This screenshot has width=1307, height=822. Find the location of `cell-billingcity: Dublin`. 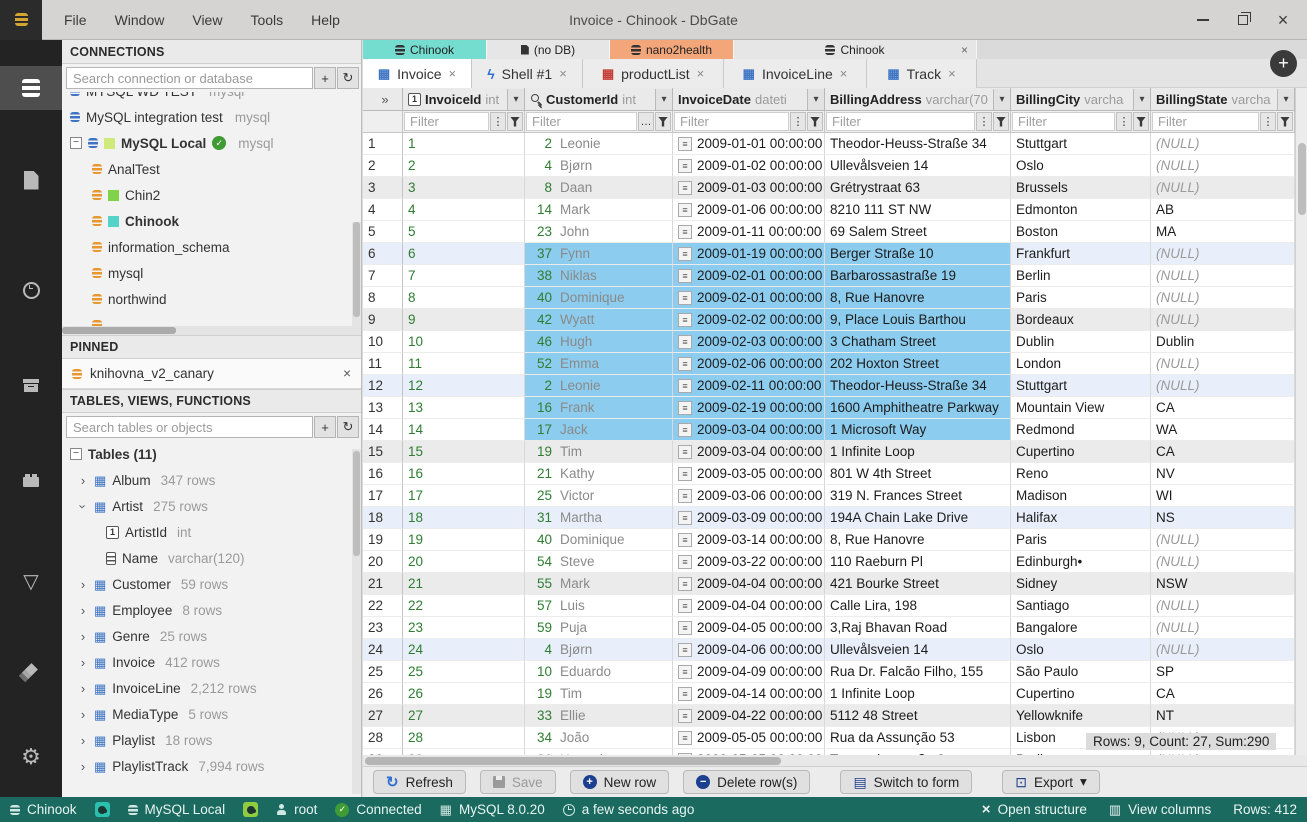

cell-billingcity: Dublin is located at coordinates (1081, 342).